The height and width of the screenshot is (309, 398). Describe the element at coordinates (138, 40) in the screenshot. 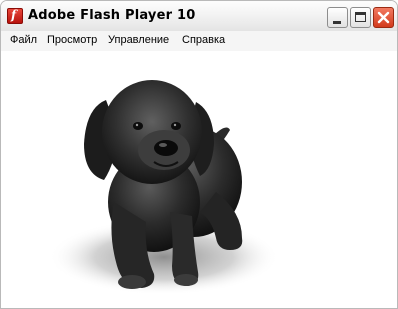

I see `menu-control: Управление` at that location.